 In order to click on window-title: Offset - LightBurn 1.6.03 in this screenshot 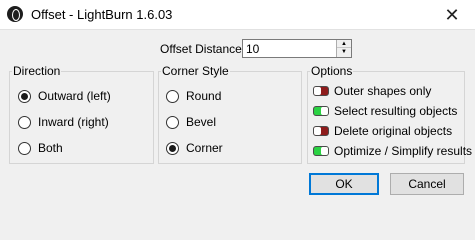, I will do `click(102, 14)`.